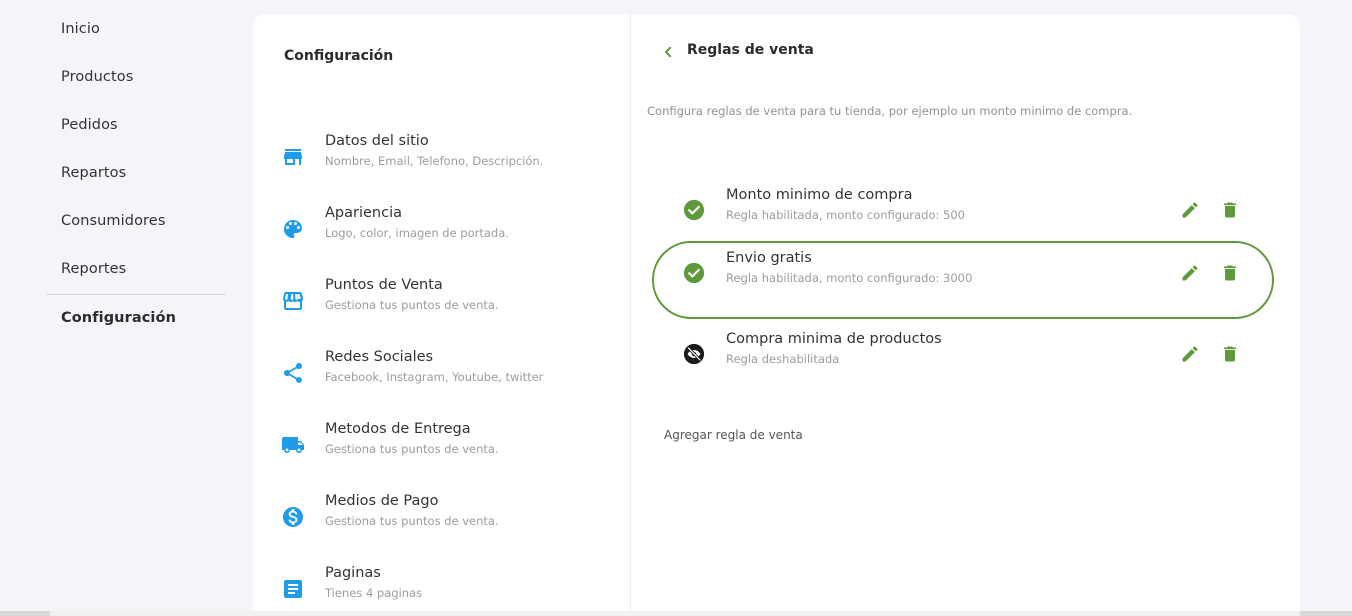  Describe the element at coordinates (113, 221) in the screenshot. I see `nav-item-consumidores: Consumidores` at that location.